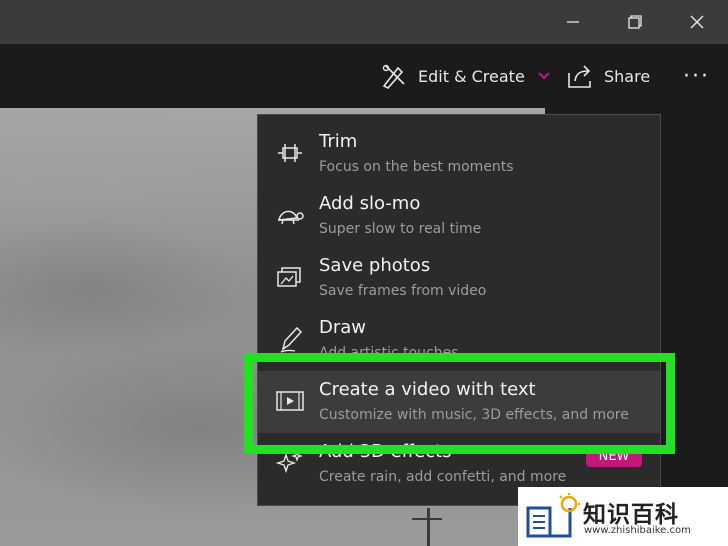 This screenshot has width=728, height=546. I want to click on menu-item-title: Draw, so click(343, 327).